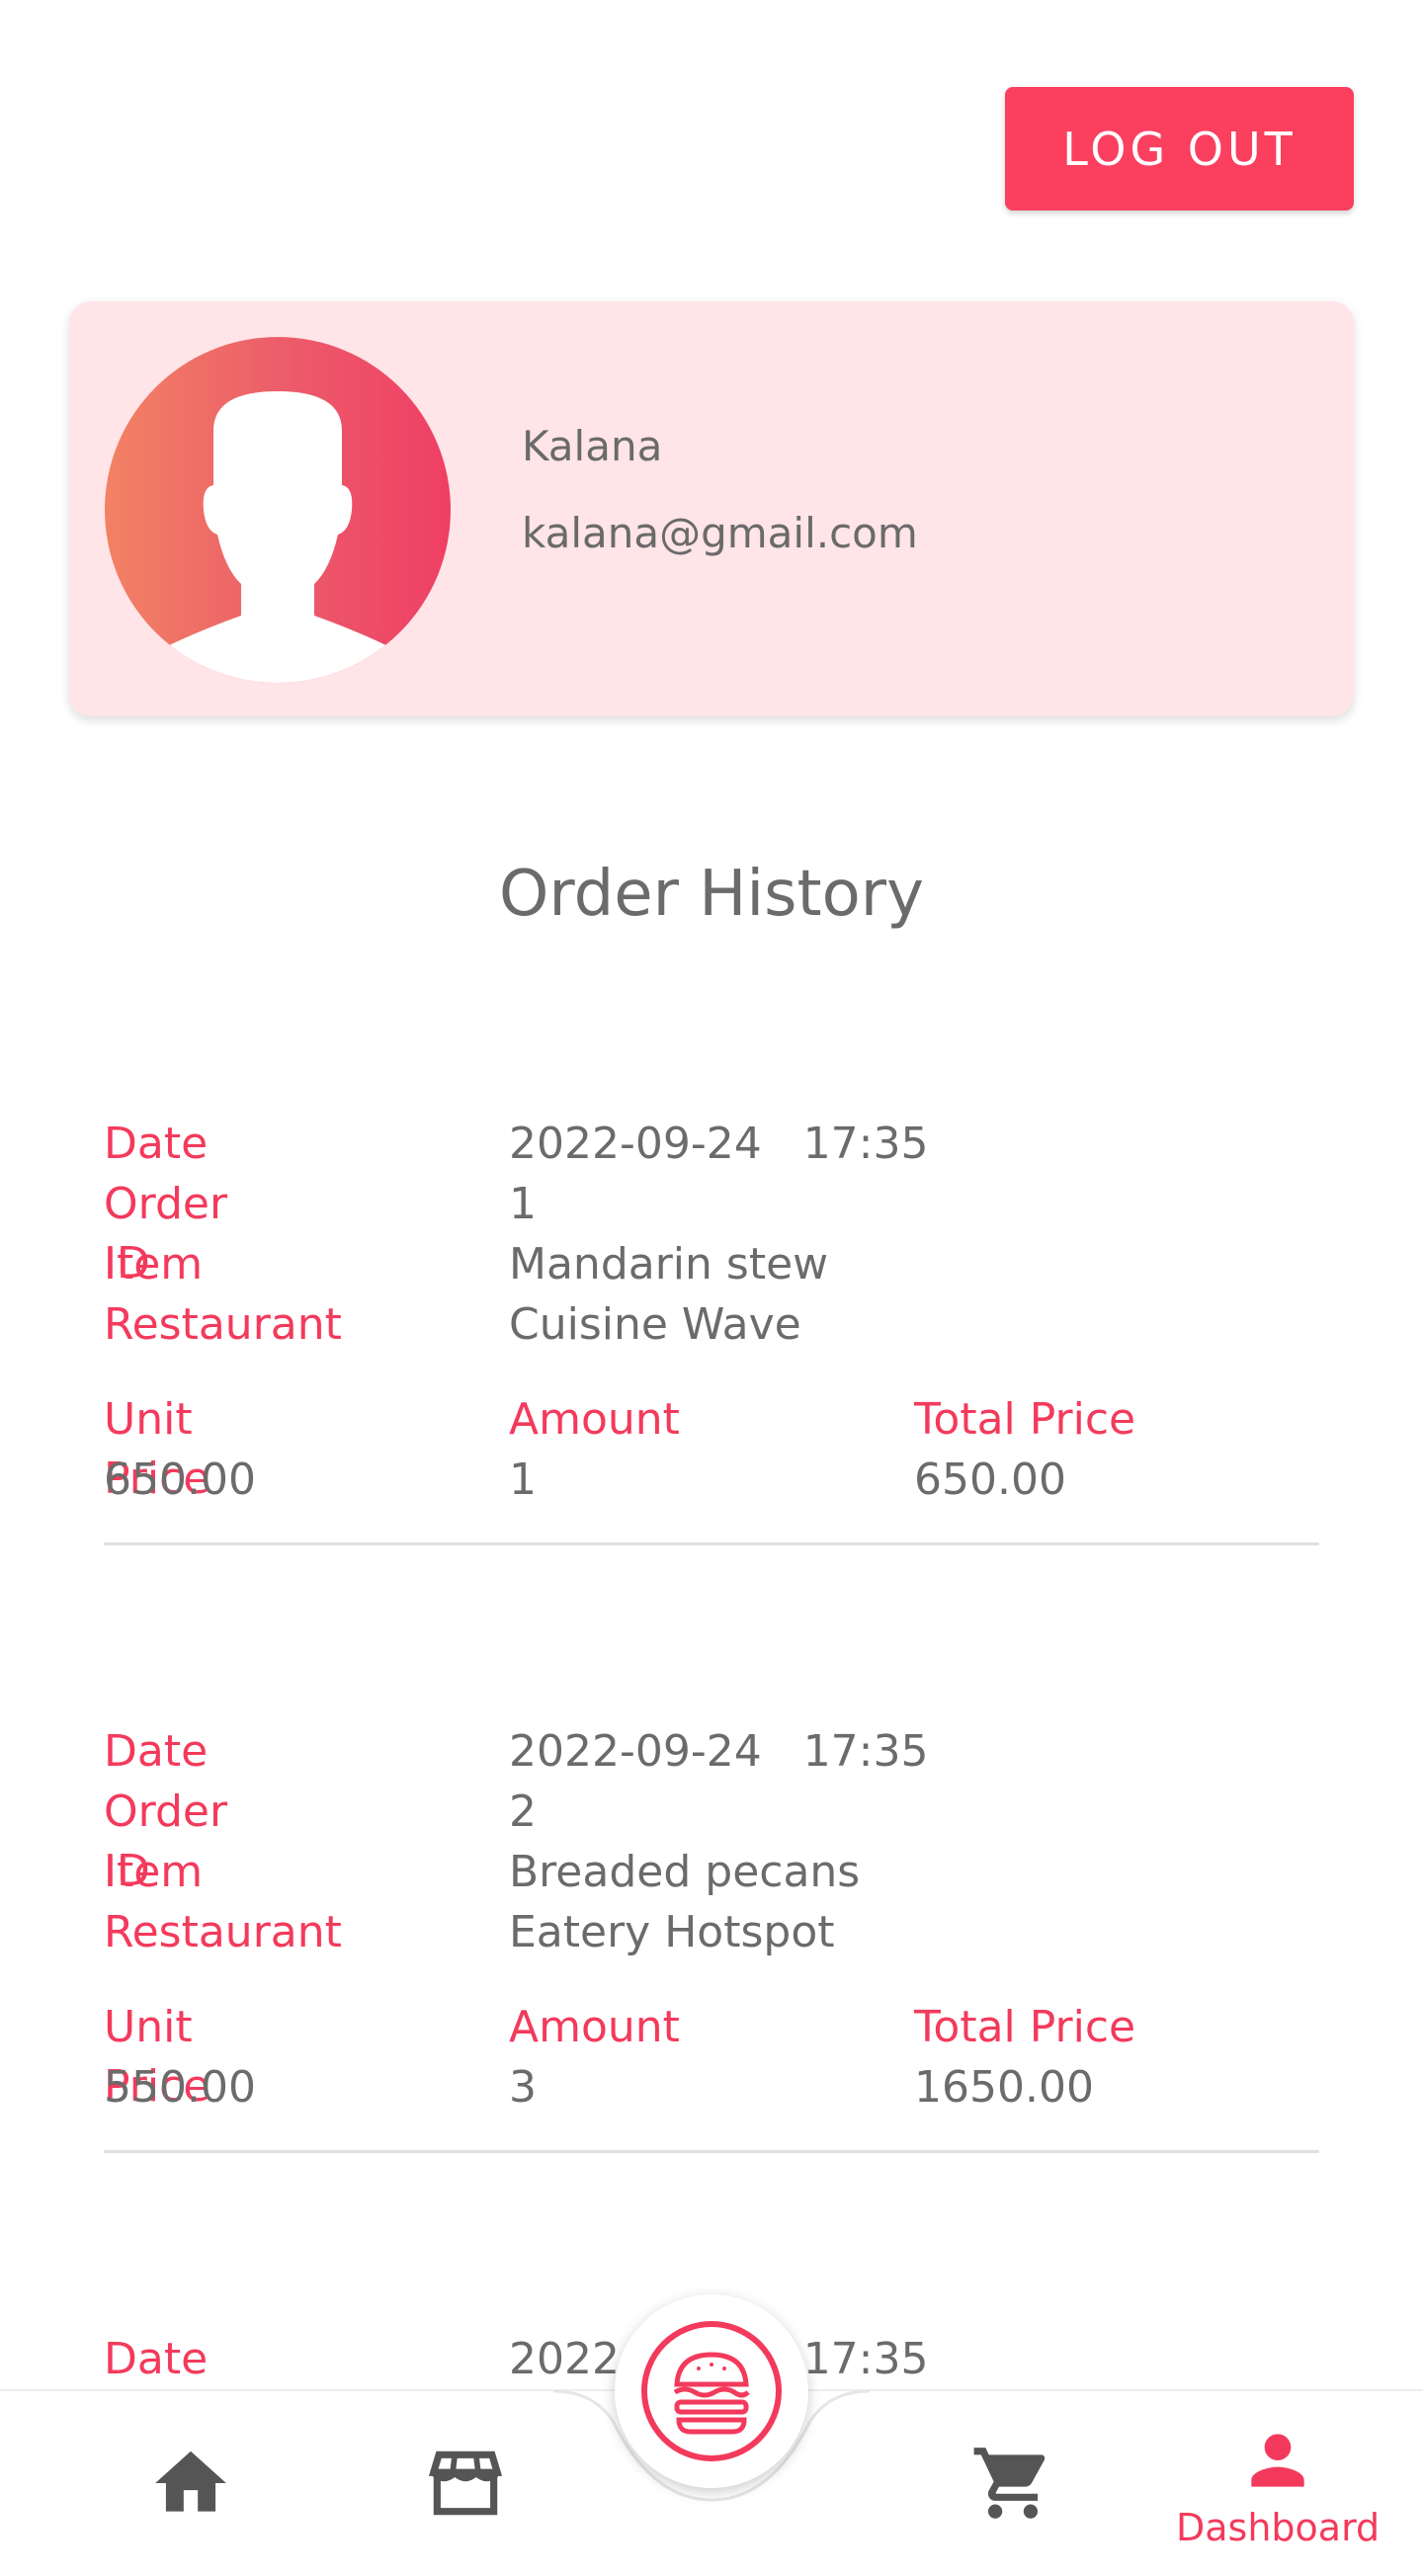 The width and height of the screenshot is (1423, 2576). What do you see at coordinates (672, 1932) in the screenshot?
I see `restaurant-value: Eatery Hotspot` at bounding box center [672, 1932].